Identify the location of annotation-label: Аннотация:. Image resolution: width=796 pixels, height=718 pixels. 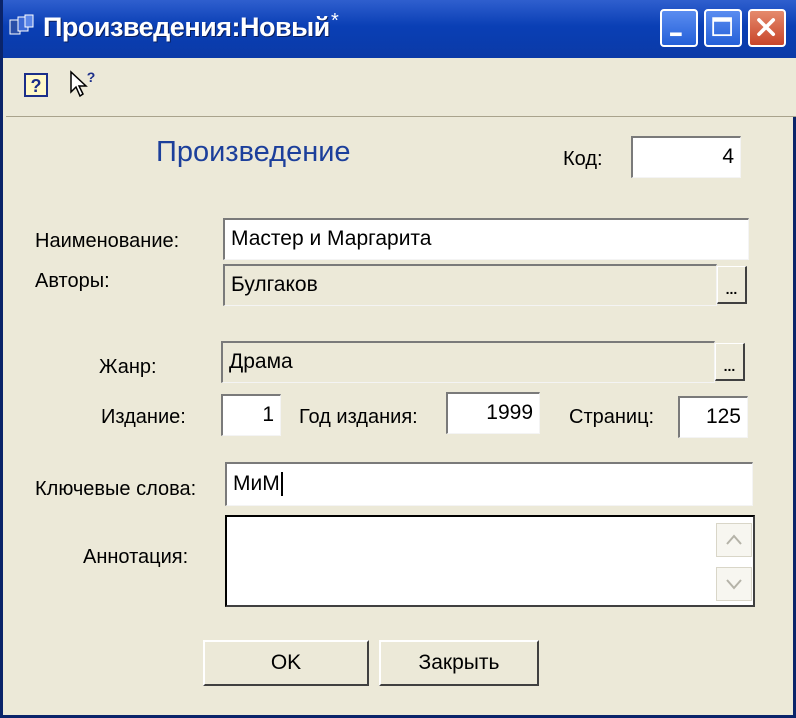
(136, 557).